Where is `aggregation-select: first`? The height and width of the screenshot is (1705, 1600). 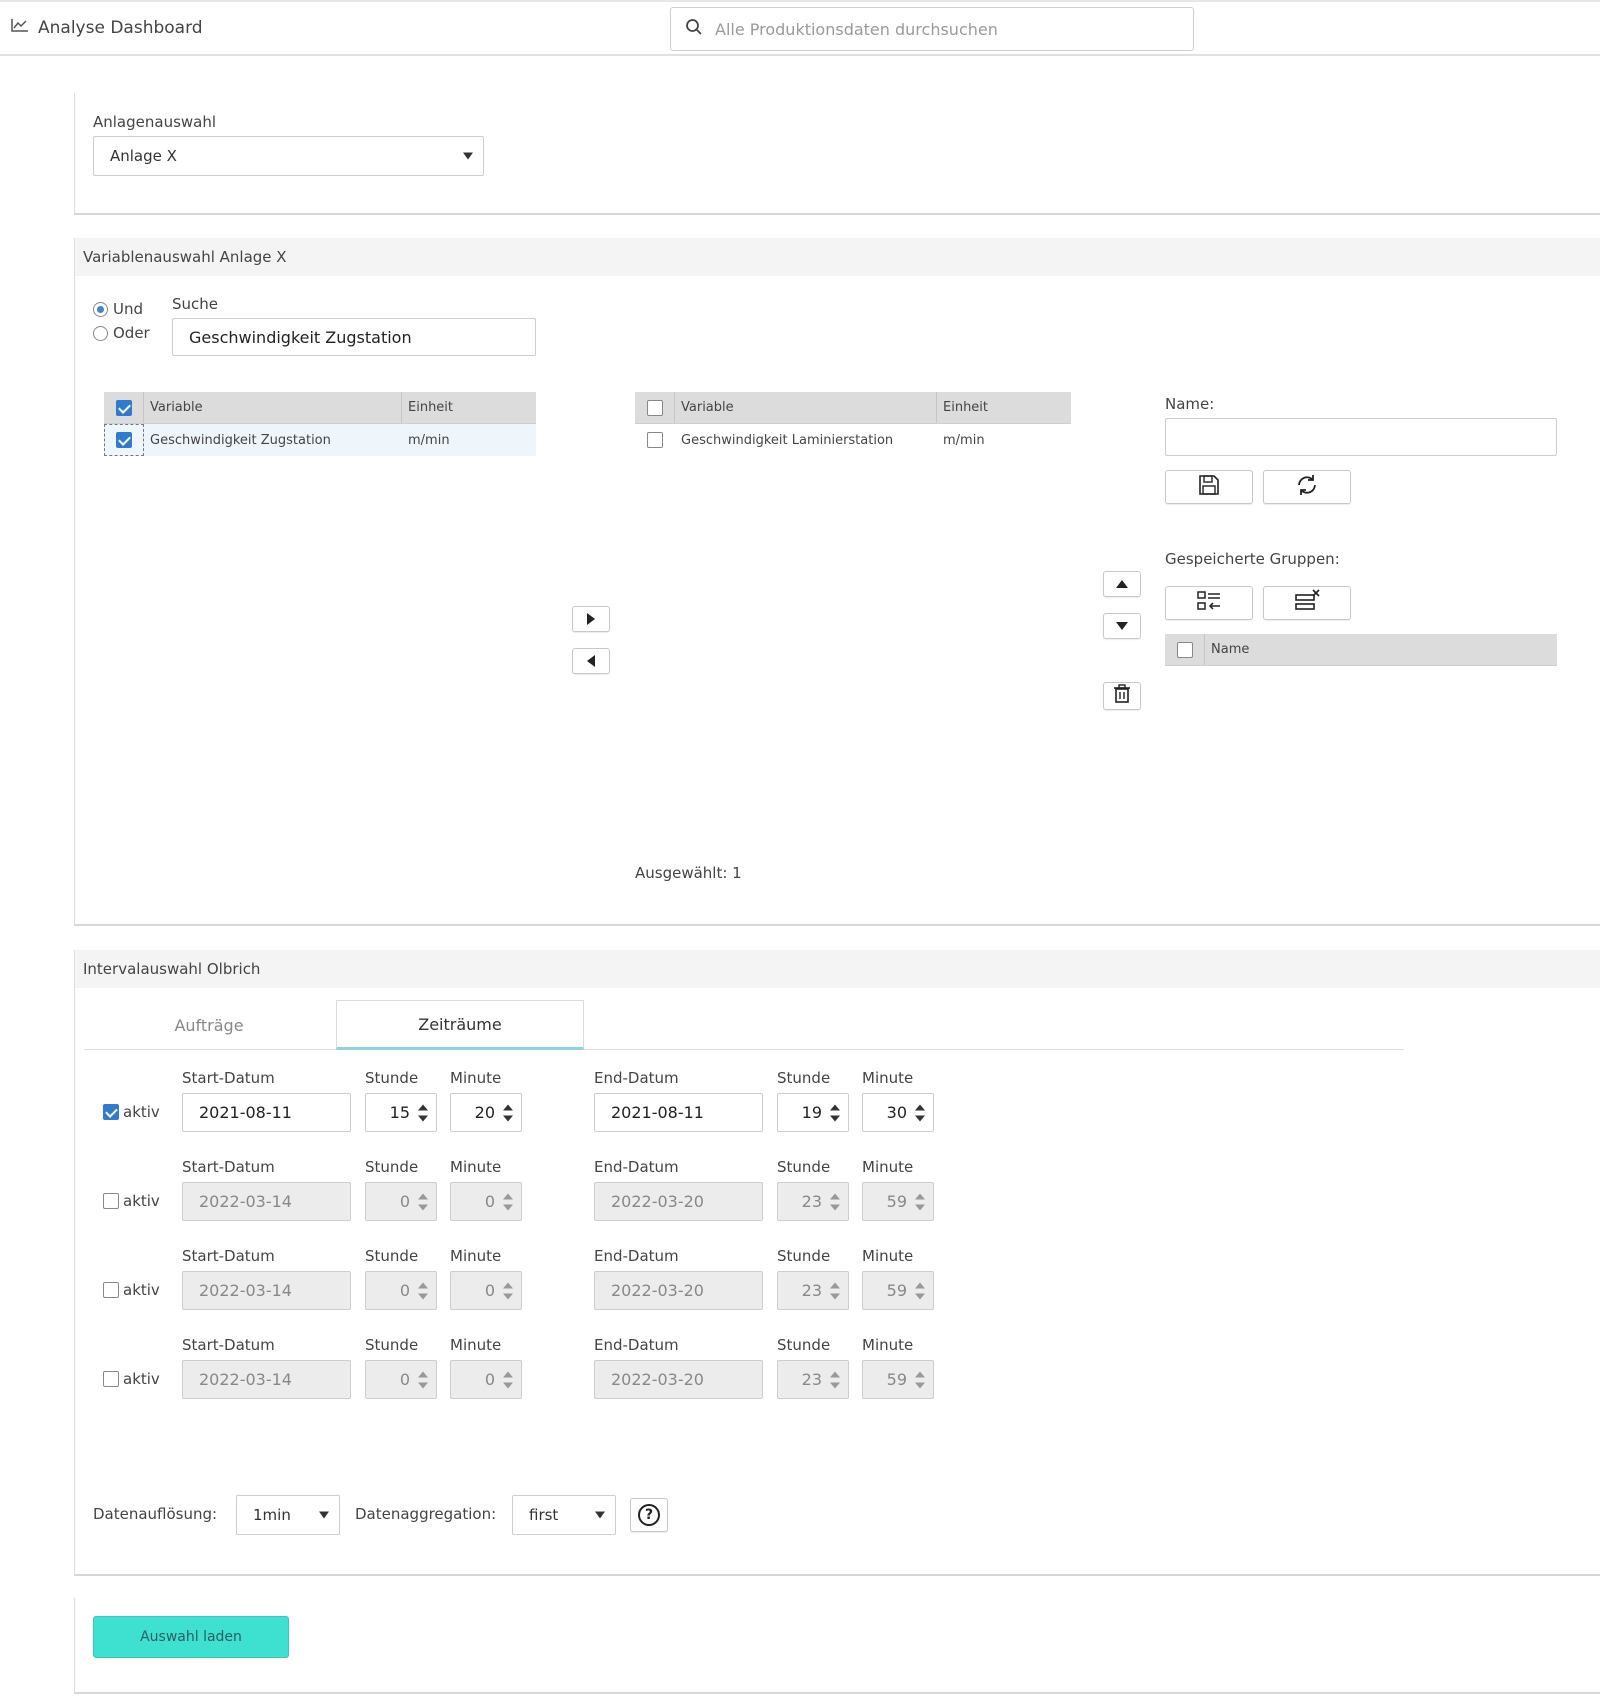 aggregation-select: first is located at coordinates (564, 1515).